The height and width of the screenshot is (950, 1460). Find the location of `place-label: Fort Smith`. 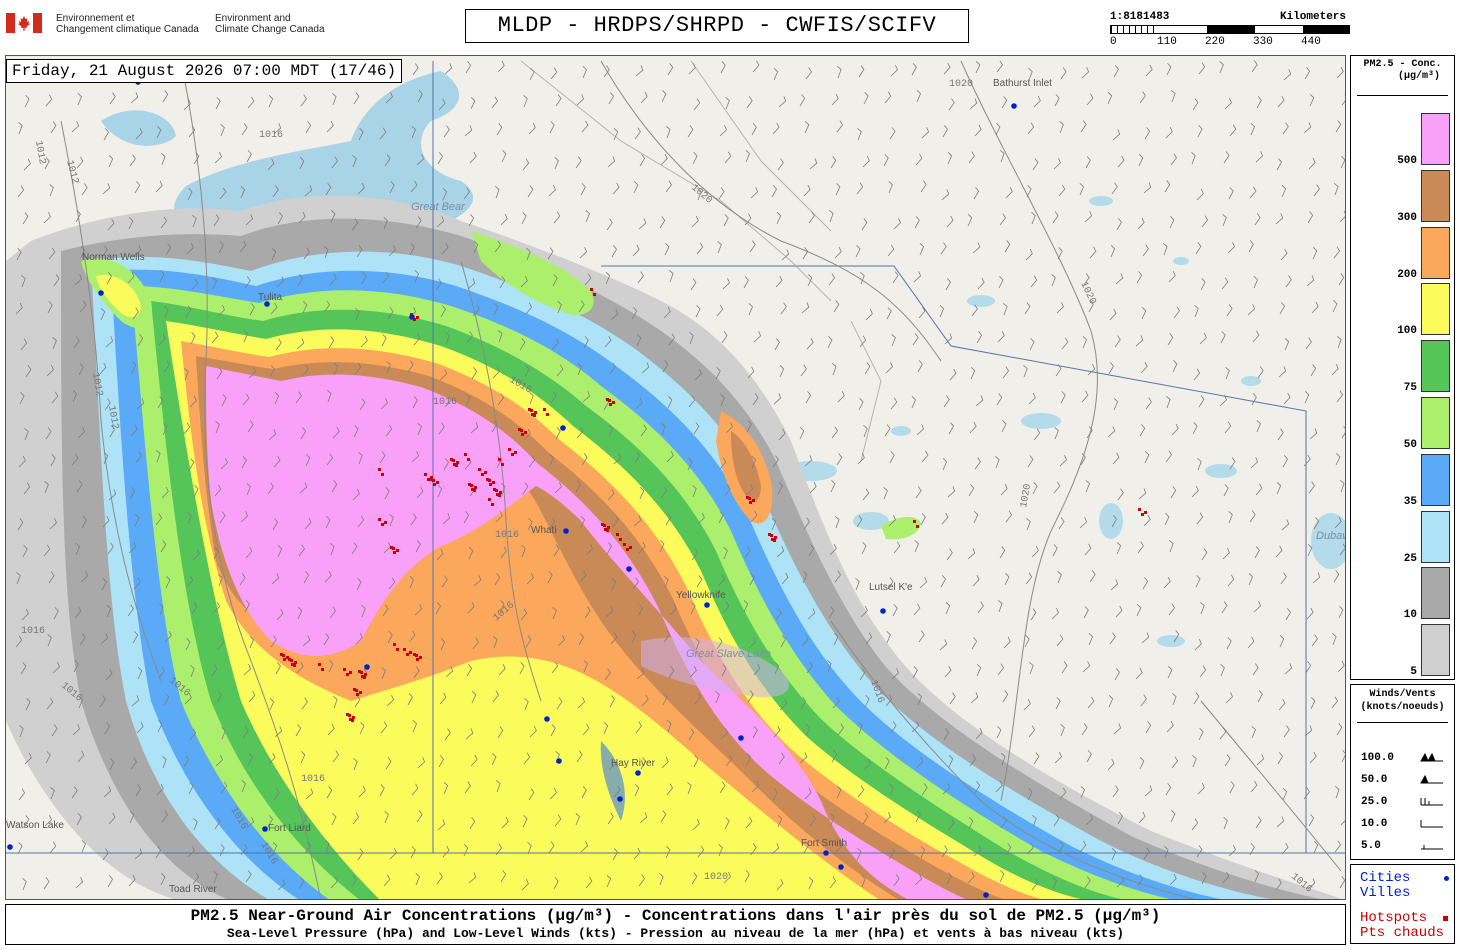

place-label: Fort Smith is located at coordinates (824, 843).